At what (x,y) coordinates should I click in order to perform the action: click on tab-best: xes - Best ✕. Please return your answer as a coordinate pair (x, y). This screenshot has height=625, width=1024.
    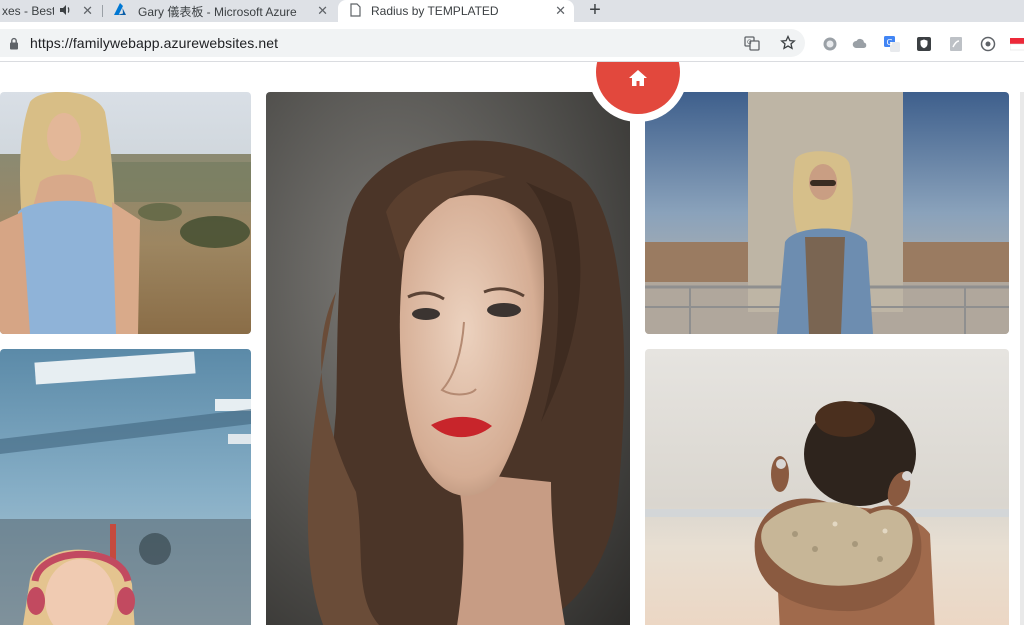
    Looking at the image, I should click on (50, 11).